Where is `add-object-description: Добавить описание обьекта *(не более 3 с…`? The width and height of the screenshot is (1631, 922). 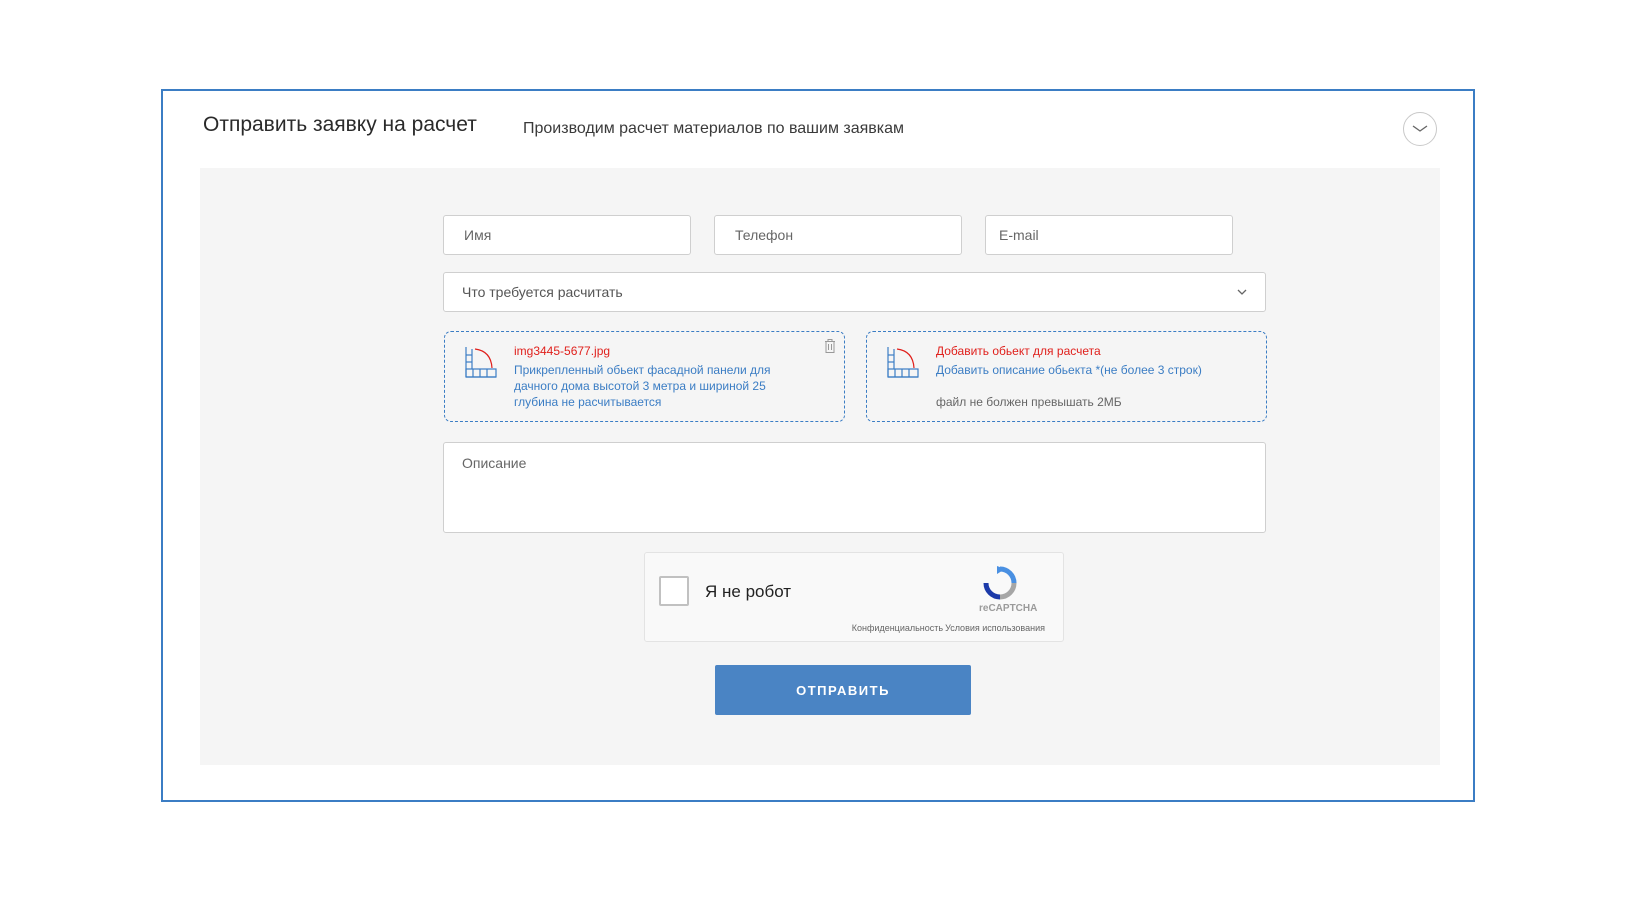 add-object-description: Добавить описание обьекта *(не более 3 с… is located at coordinates (1069, 370).